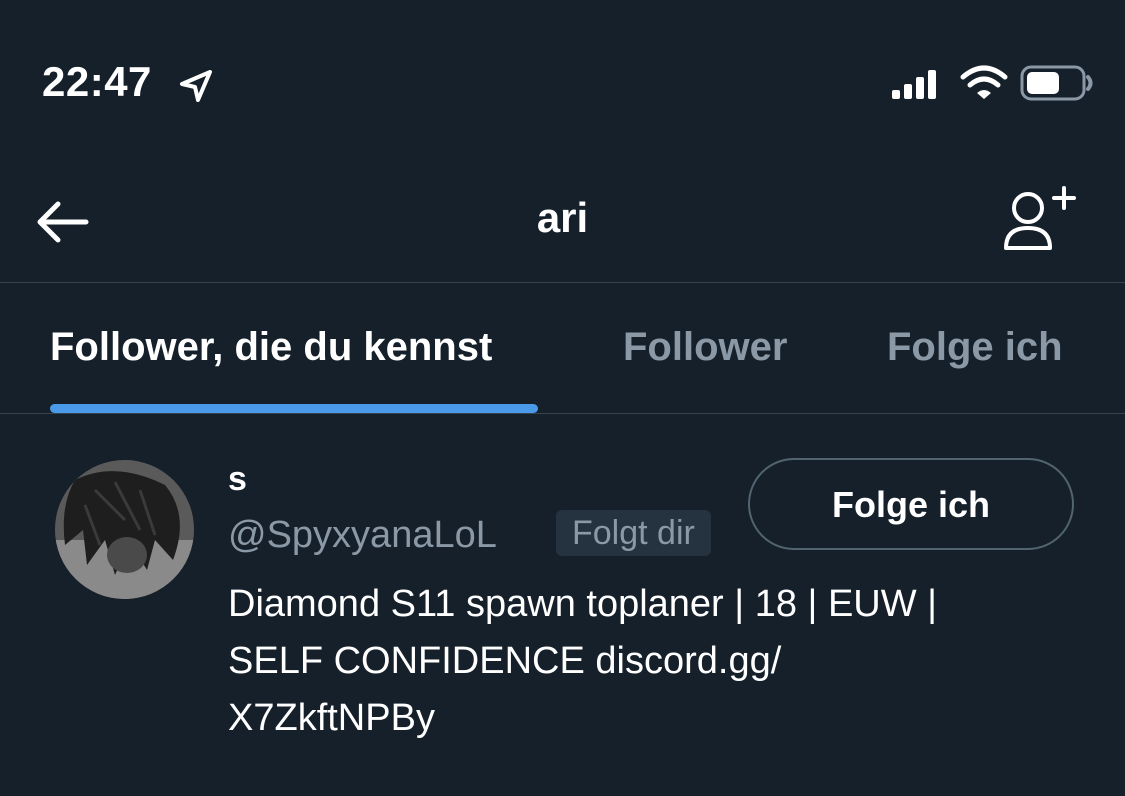 This screenshot has height=796, width=1125. Describe the element at coordinates (705, 347) in the screenshot. I see `tab-followers: Follower` at that location.